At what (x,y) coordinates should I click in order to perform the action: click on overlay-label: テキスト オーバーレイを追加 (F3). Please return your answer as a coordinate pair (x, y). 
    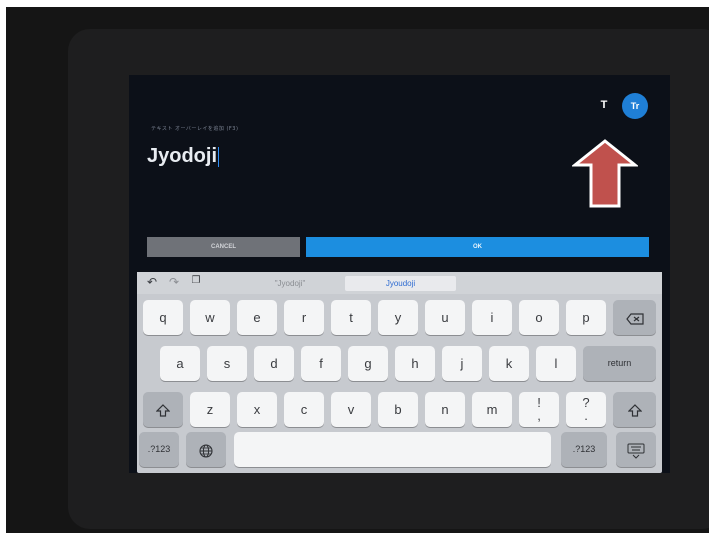
    Looking at the image, I should click on (195, 129).